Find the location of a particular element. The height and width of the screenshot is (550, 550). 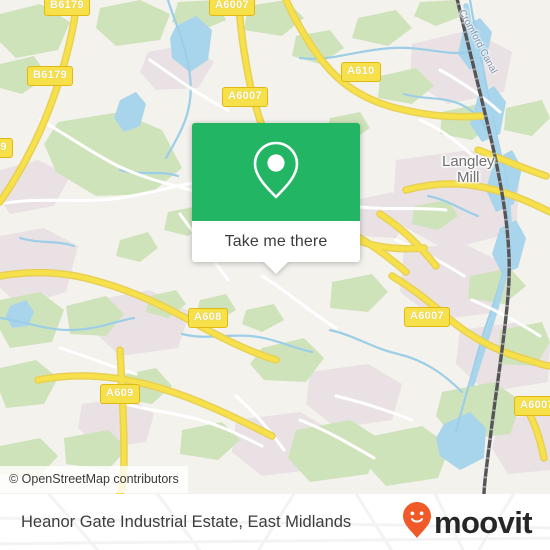

osm-attribution: © OpenStreetMap contributors is located at coordinates (94, 479).